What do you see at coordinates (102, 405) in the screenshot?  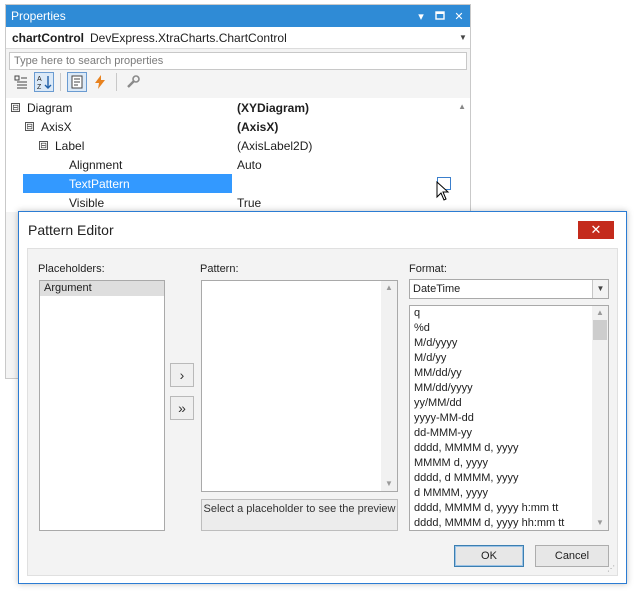 I see `placeholders-list: Argument` at bounding box center [102, 405].